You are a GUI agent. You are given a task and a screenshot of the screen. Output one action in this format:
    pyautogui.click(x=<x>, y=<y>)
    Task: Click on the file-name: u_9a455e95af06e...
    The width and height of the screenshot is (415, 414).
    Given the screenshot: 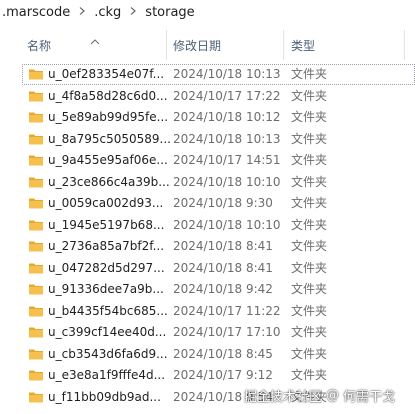 What is the action you would take?
    pyautogui.click(x=108, y=160)
    